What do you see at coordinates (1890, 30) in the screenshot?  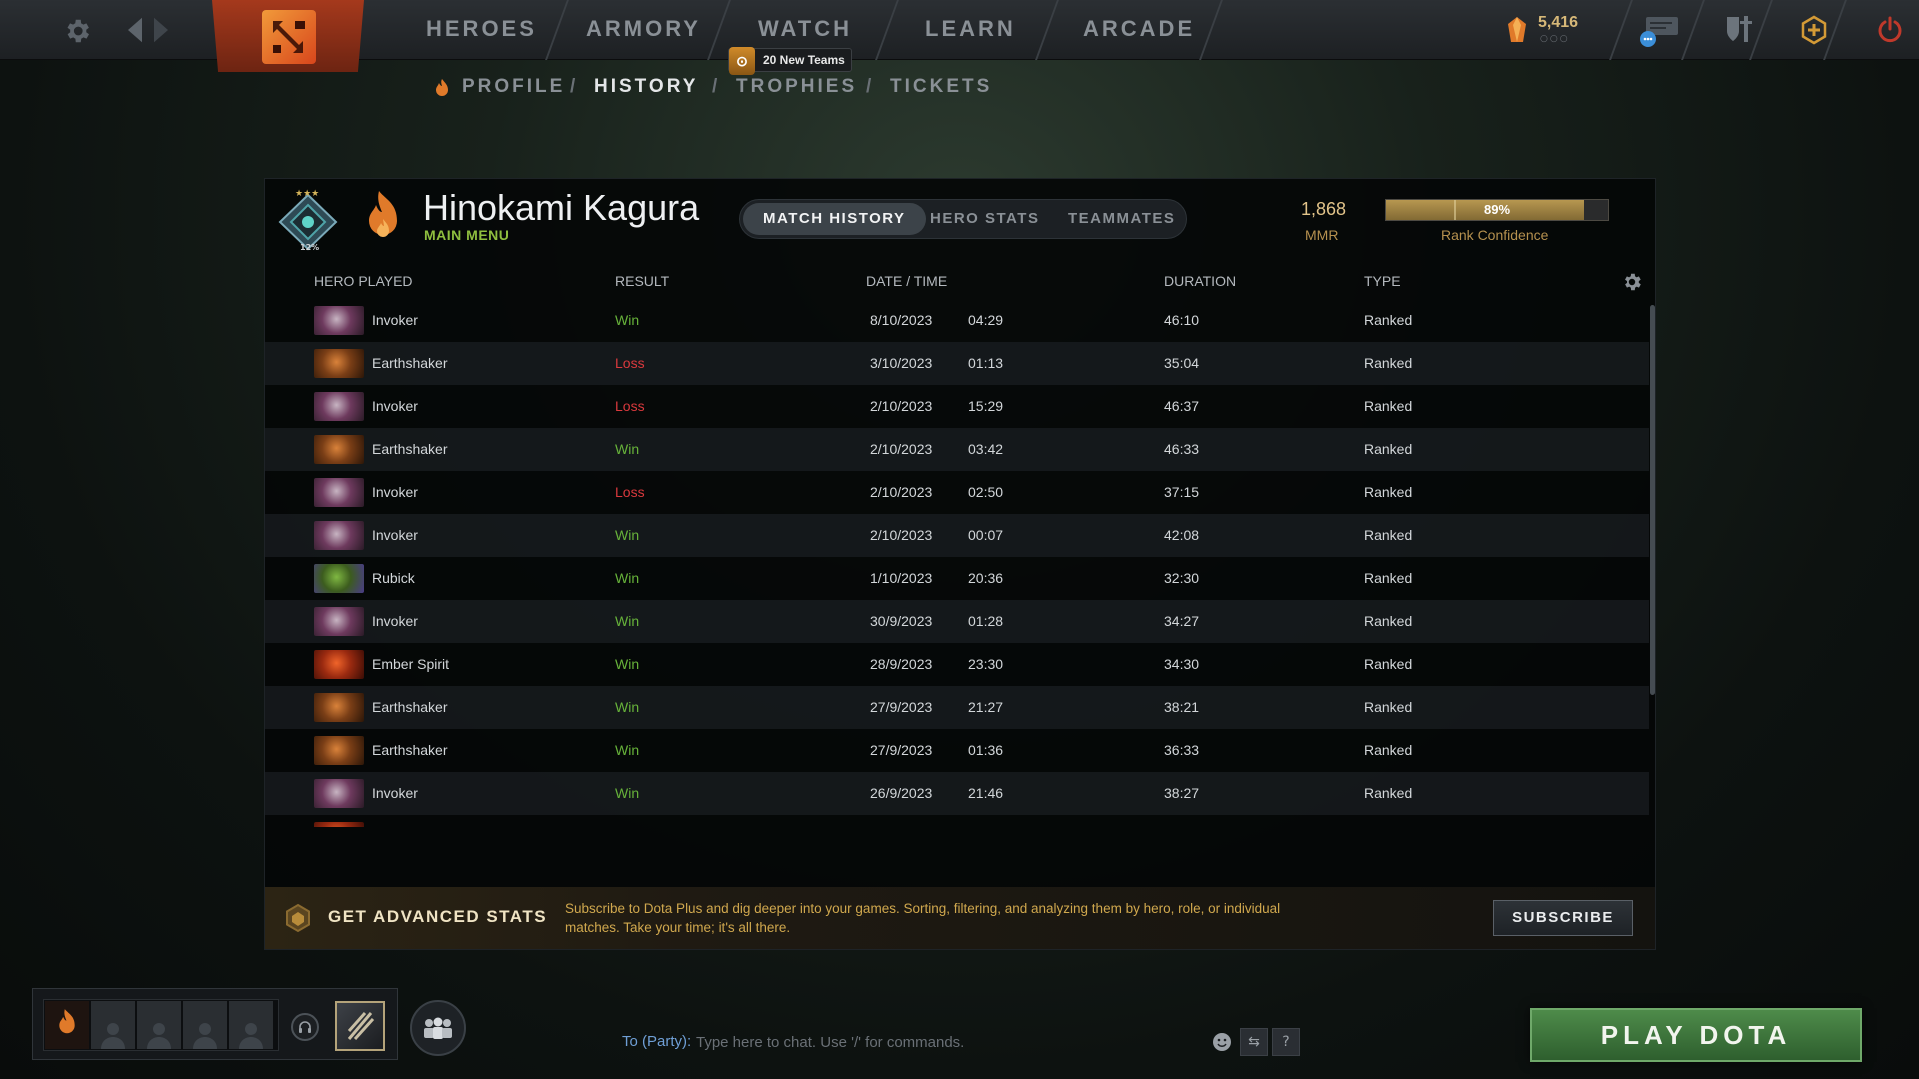 I see `power-icon` at bounding box center [1890, 30].